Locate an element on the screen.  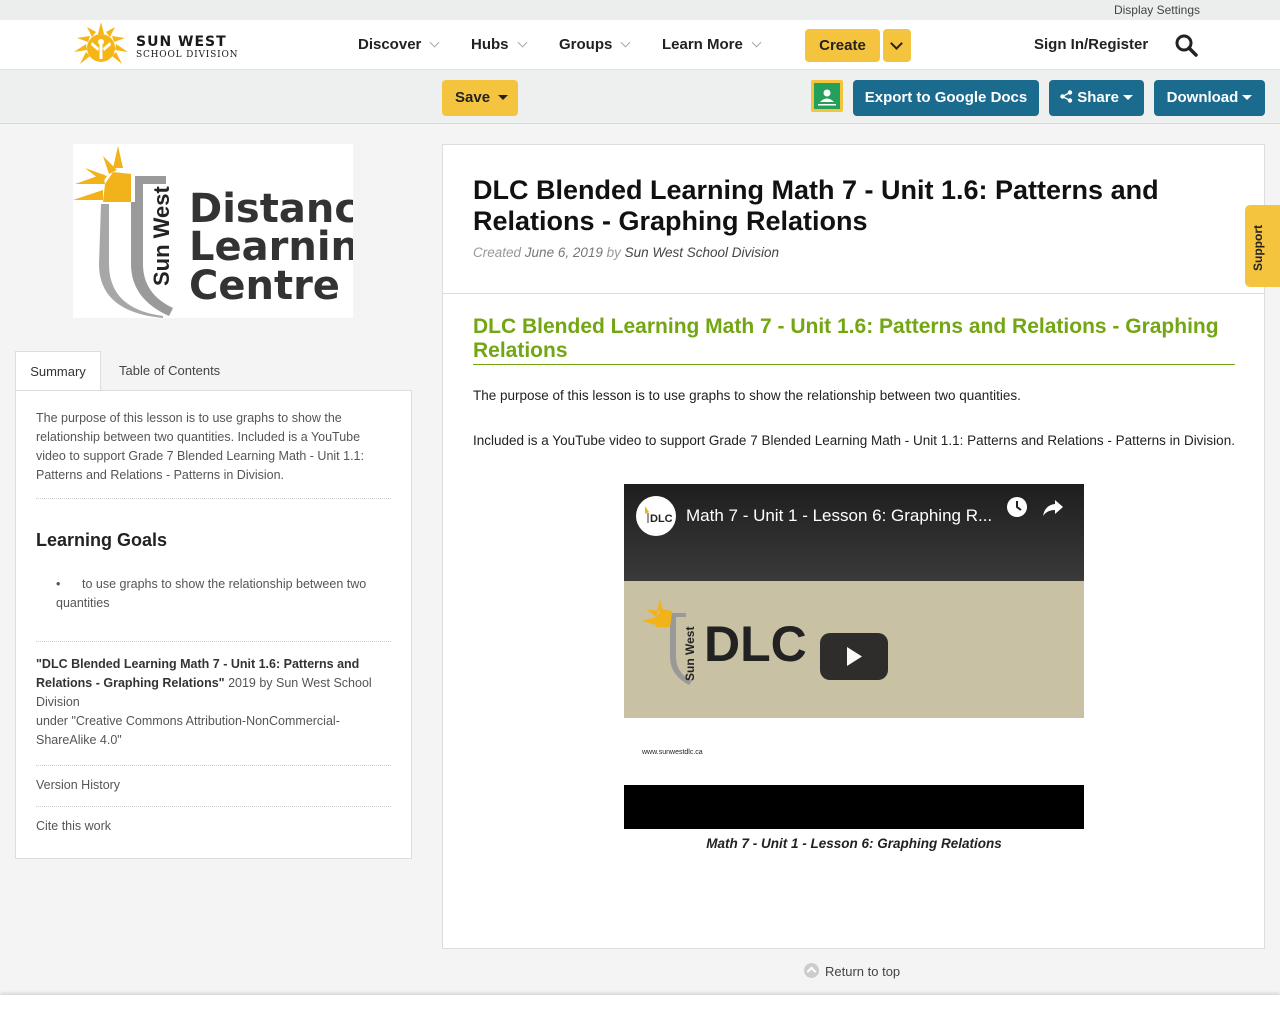
dlc-logo: Sun West Distance Learning Centre is located at coordinates (230, 231).